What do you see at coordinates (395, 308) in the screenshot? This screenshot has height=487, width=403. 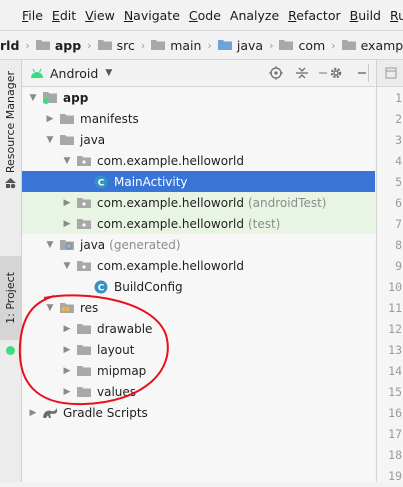 I see `line-number: 11` at bounding box center [395, 308].